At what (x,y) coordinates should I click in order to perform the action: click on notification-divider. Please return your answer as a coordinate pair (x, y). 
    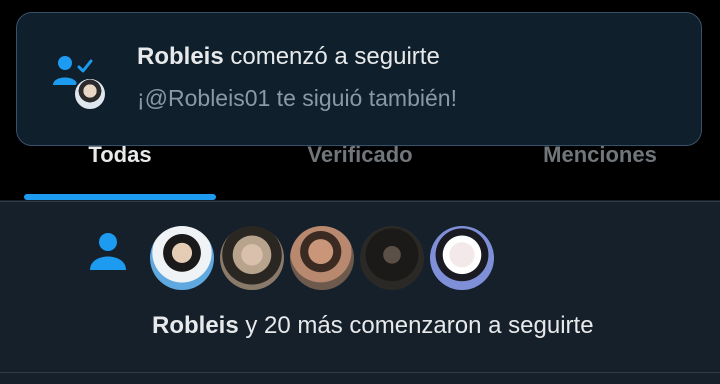
    Looking at the image, I should click on (360, 372).